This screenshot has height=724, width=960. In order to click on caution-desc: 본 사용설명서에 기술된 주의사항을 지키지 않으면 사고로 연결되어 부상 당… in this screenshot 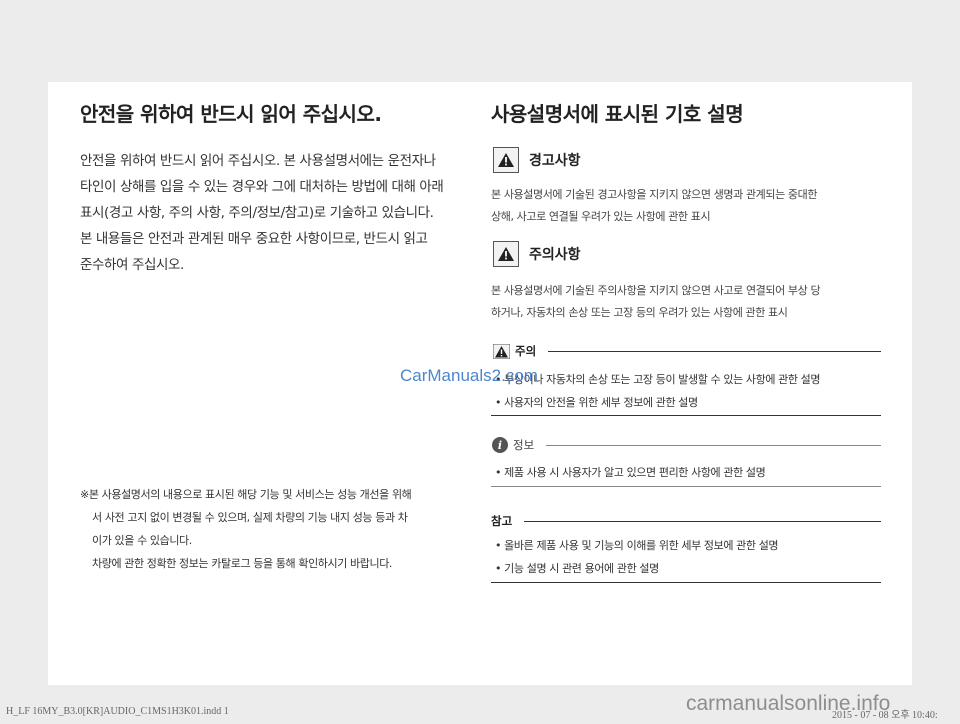, I will do `click(691, 302)`.